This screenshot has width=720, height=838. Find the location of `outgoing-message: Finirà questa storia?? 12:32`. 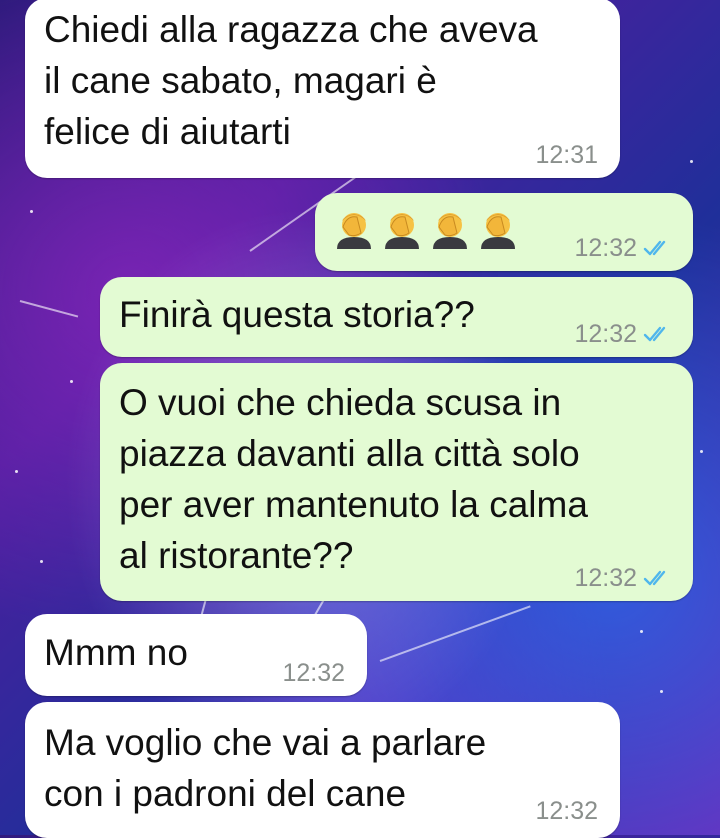

outgoing-message: Finirà questa storia?? 12:32 is located at coordinates (396, 317).